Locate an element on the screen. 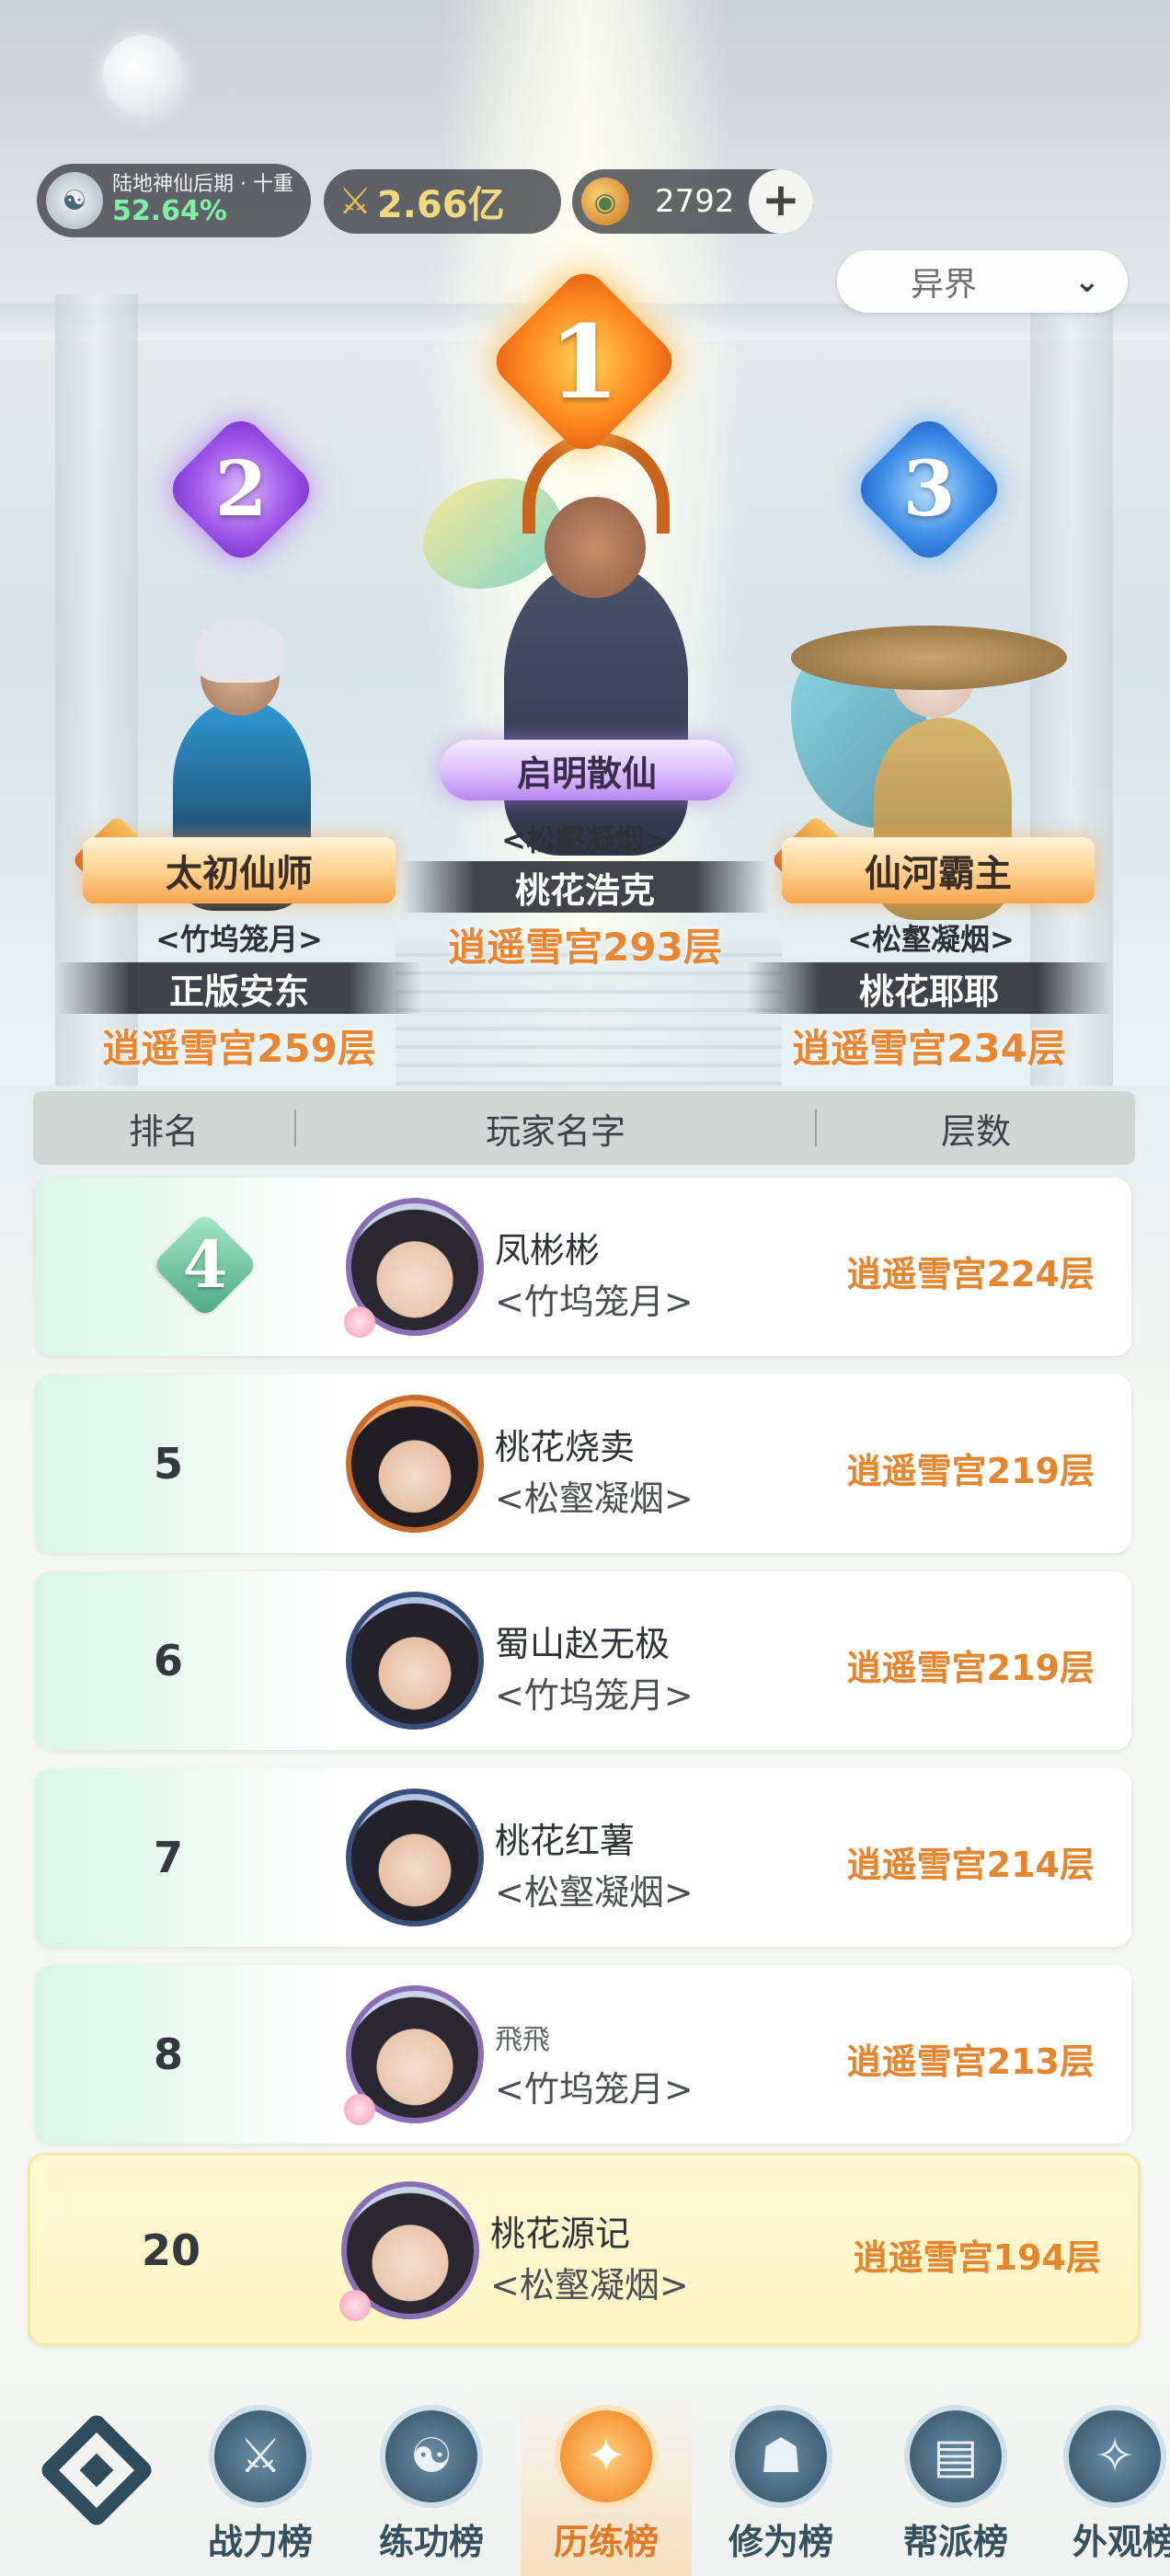  rank-number: 20 is located at coordinates (171, 2250).